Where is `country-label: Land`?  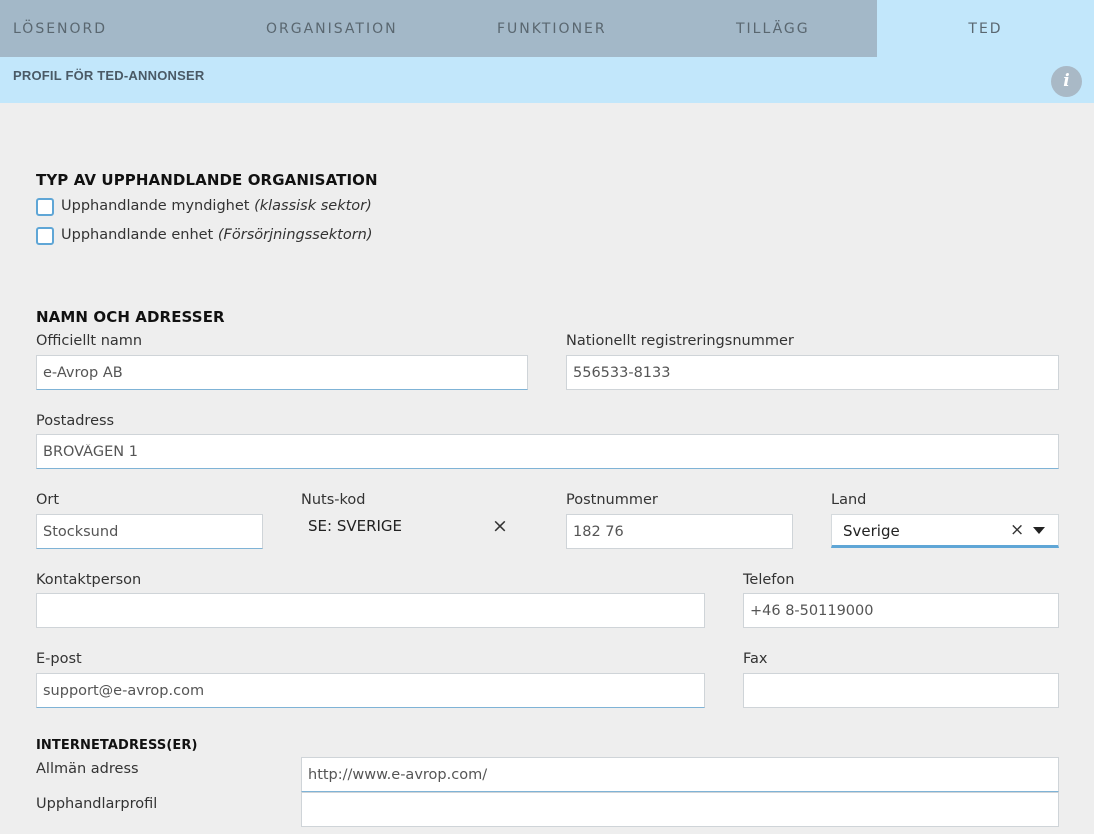
country-label: Land is located at coordinates (849, 500).